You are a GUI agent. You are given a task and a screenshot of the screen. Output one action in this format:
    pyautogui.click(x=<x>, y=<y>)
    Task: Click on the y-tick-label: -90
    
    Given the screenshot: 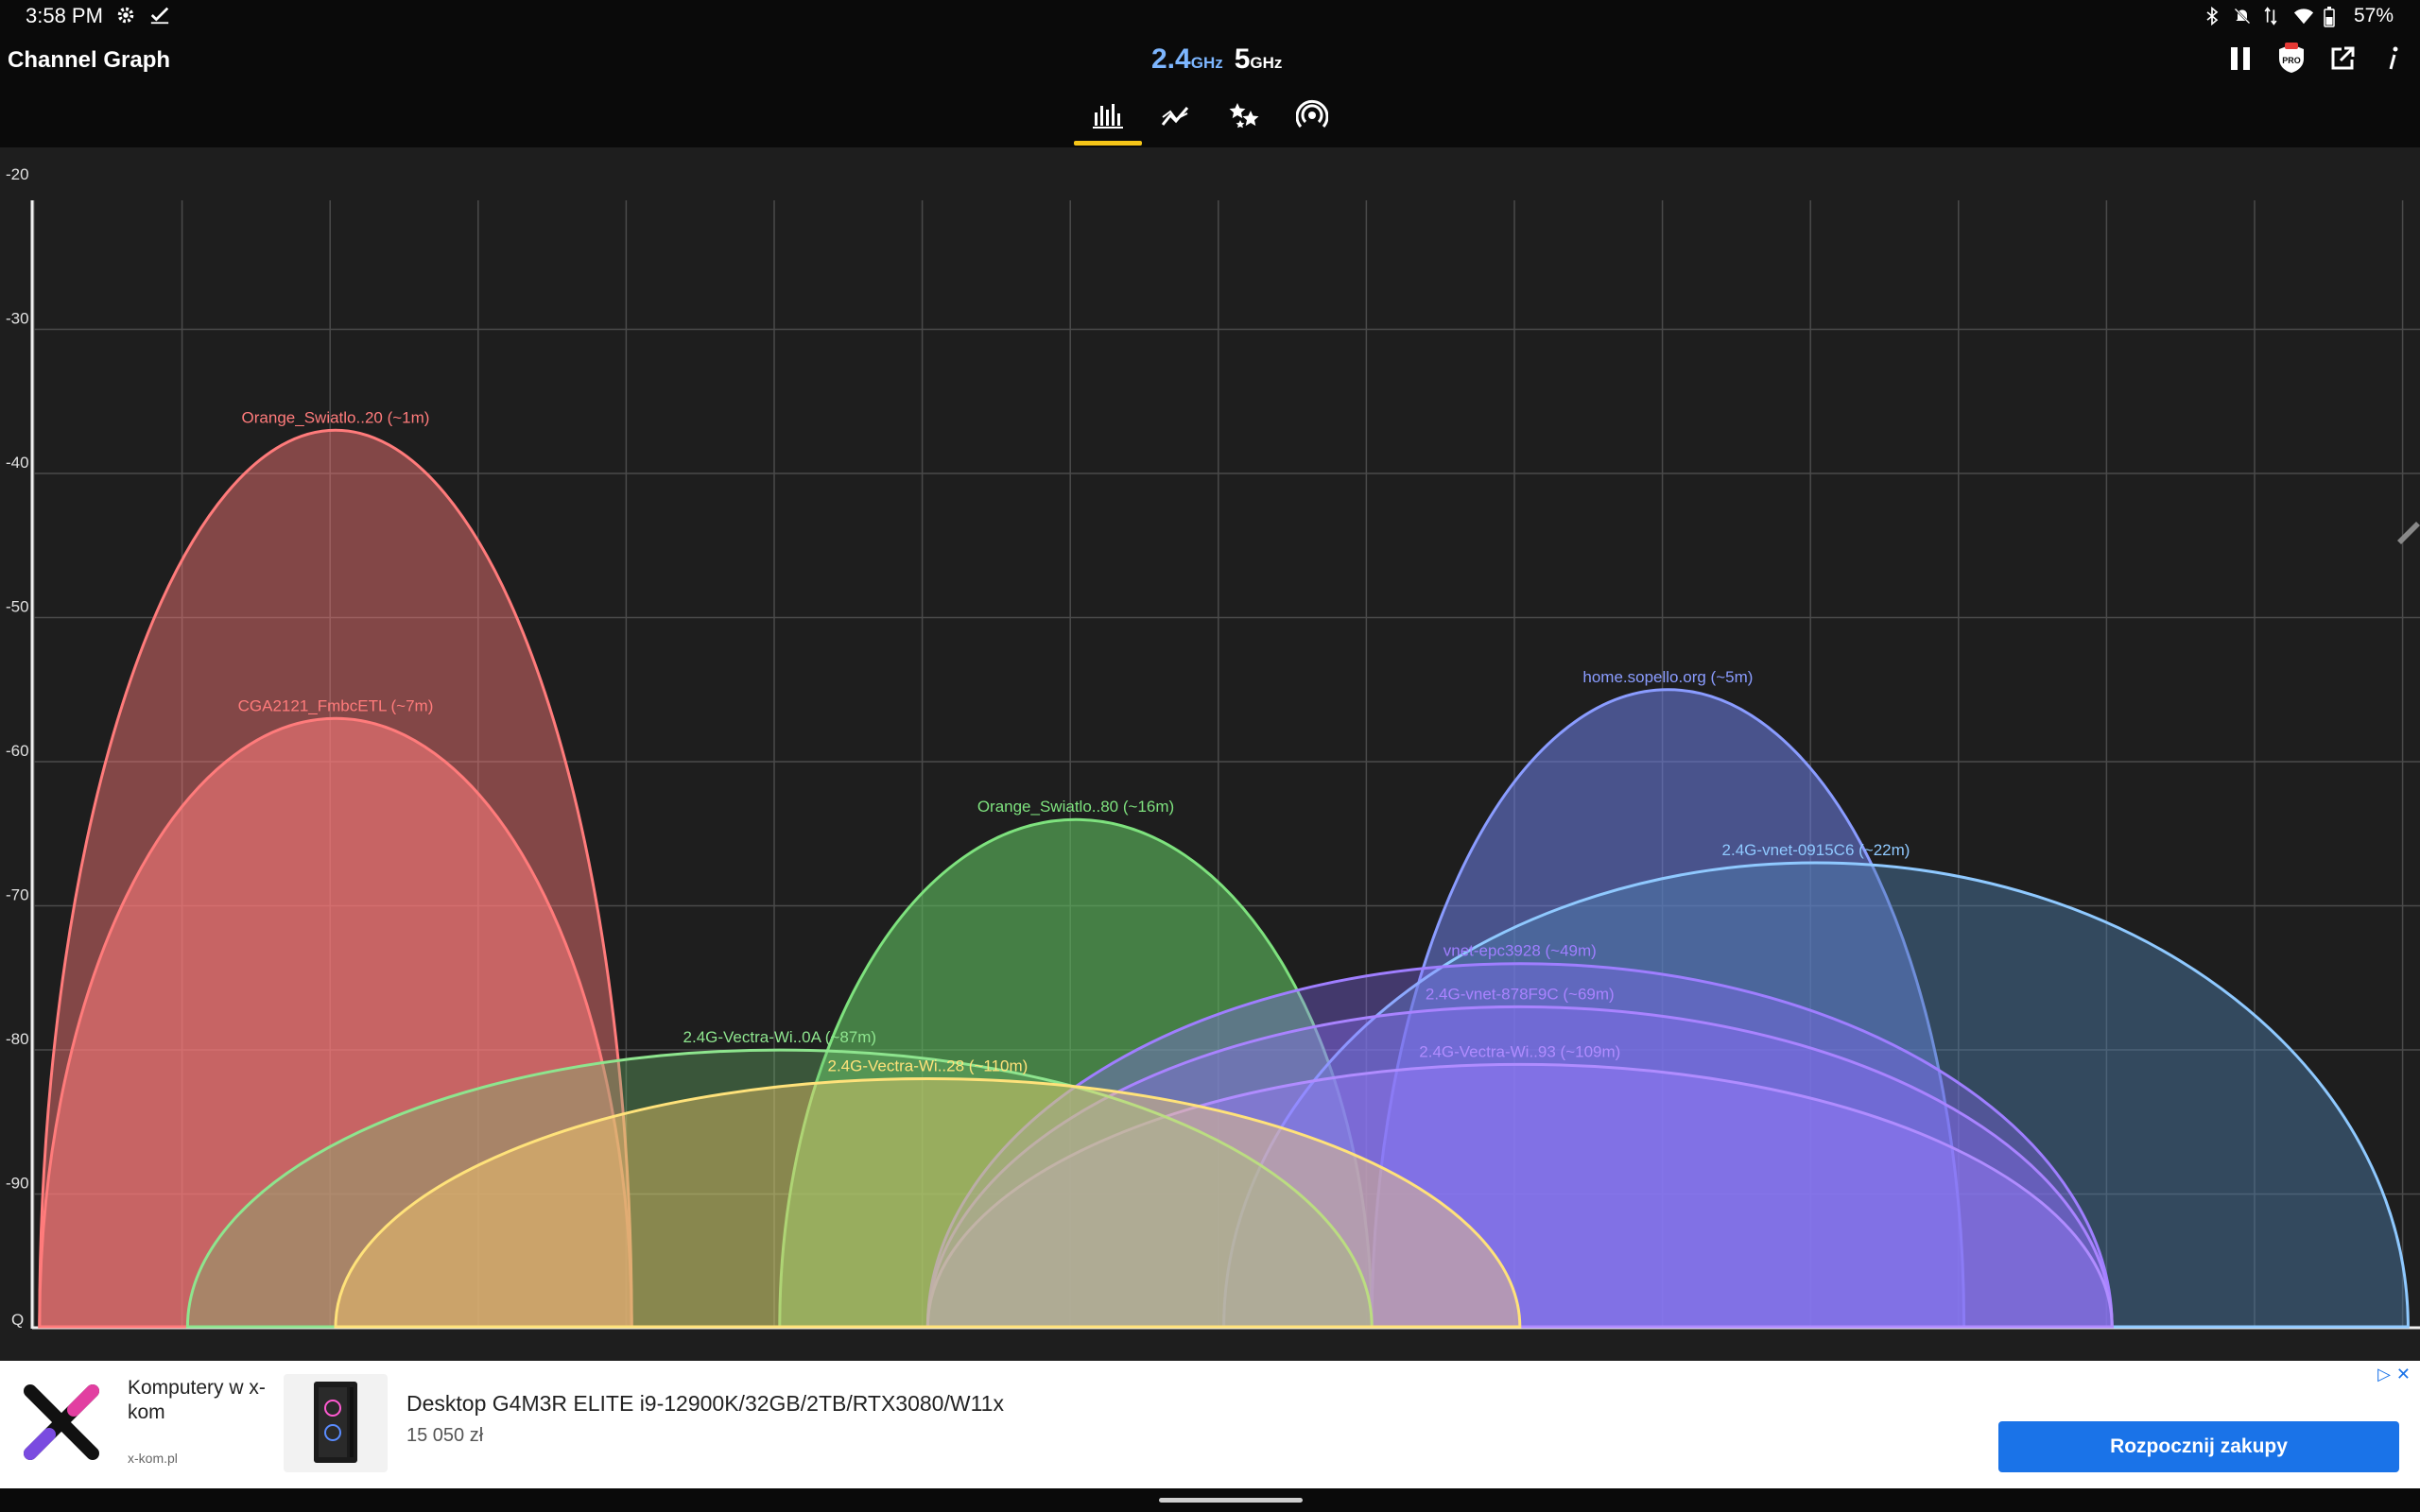 What is the action you would take?
    pyautogui.click(x=18, y=1184)
    